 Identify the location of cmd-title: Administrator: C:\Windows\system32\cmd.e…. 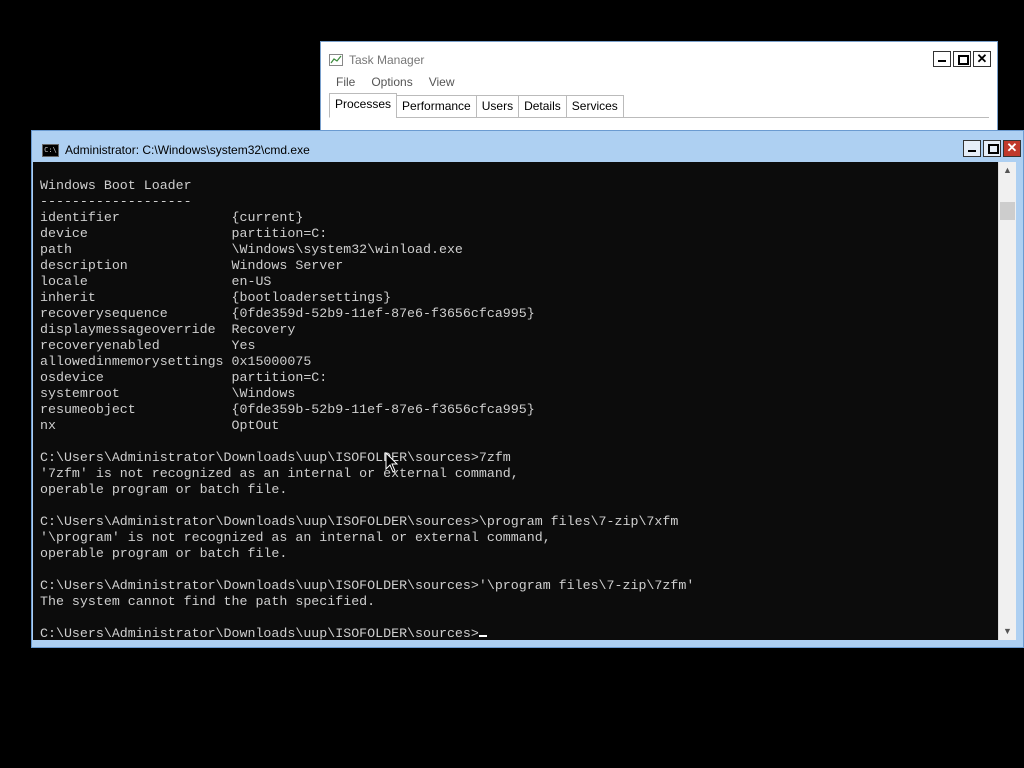
(187, 150).